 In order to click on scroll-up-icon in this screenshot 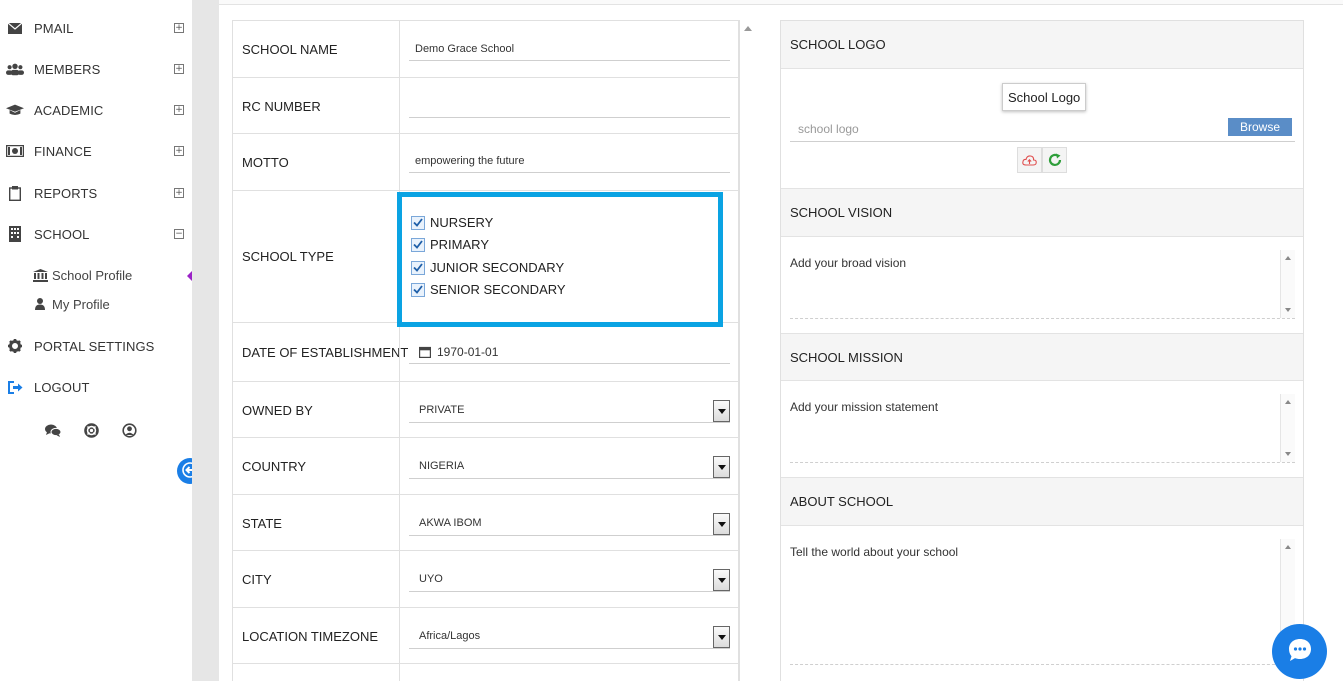, I will do `click(748, 28)`.